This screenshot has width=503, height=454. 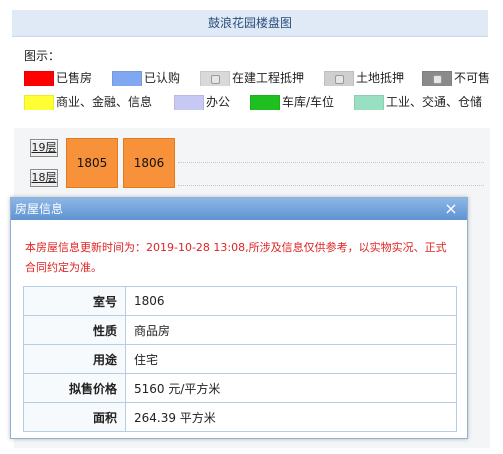 What do you see at coordinates (239, 209) in the screenshot?
I see `dialog-header: 房屋信息 ×` at bounding box center [239, 209].